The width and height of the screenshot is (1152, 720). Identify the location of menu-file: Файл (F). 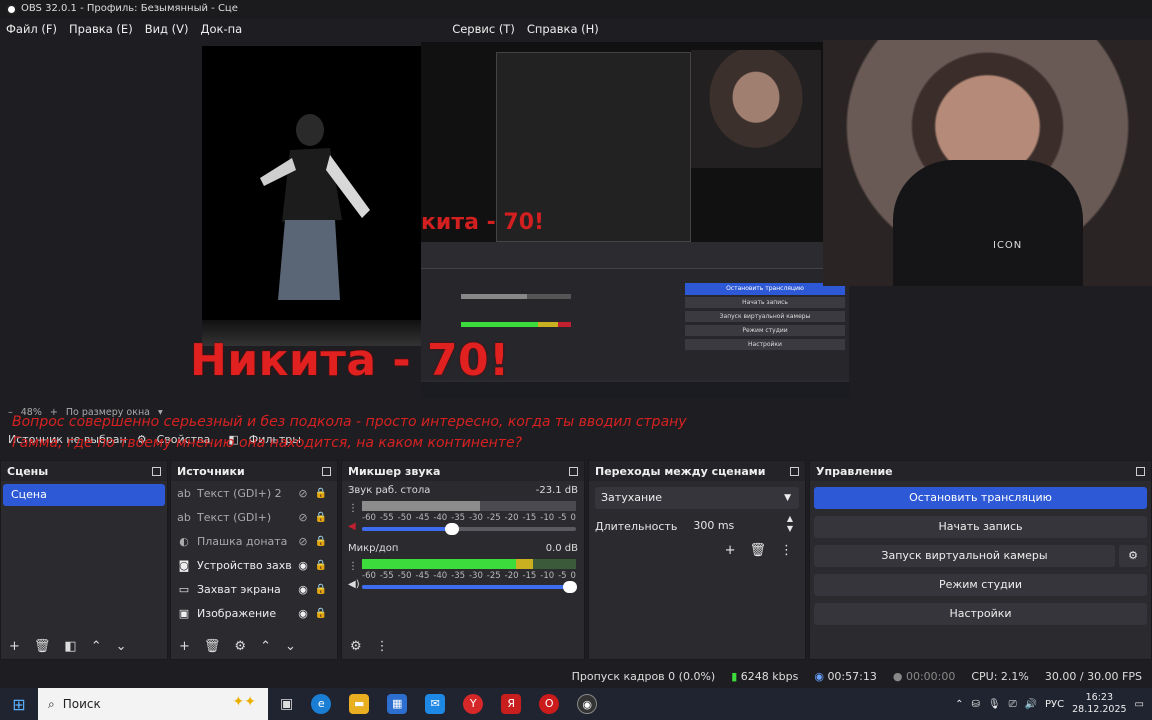
(31, 29).